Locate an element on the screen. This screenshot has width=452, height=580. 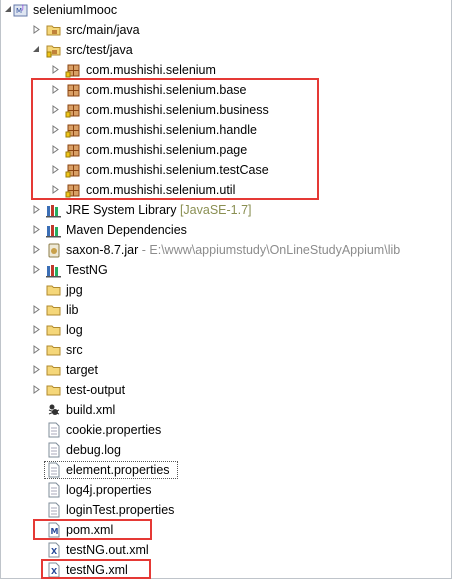
tree-row-file-log4j: log4j.properties is located at coordinates (226, 490).